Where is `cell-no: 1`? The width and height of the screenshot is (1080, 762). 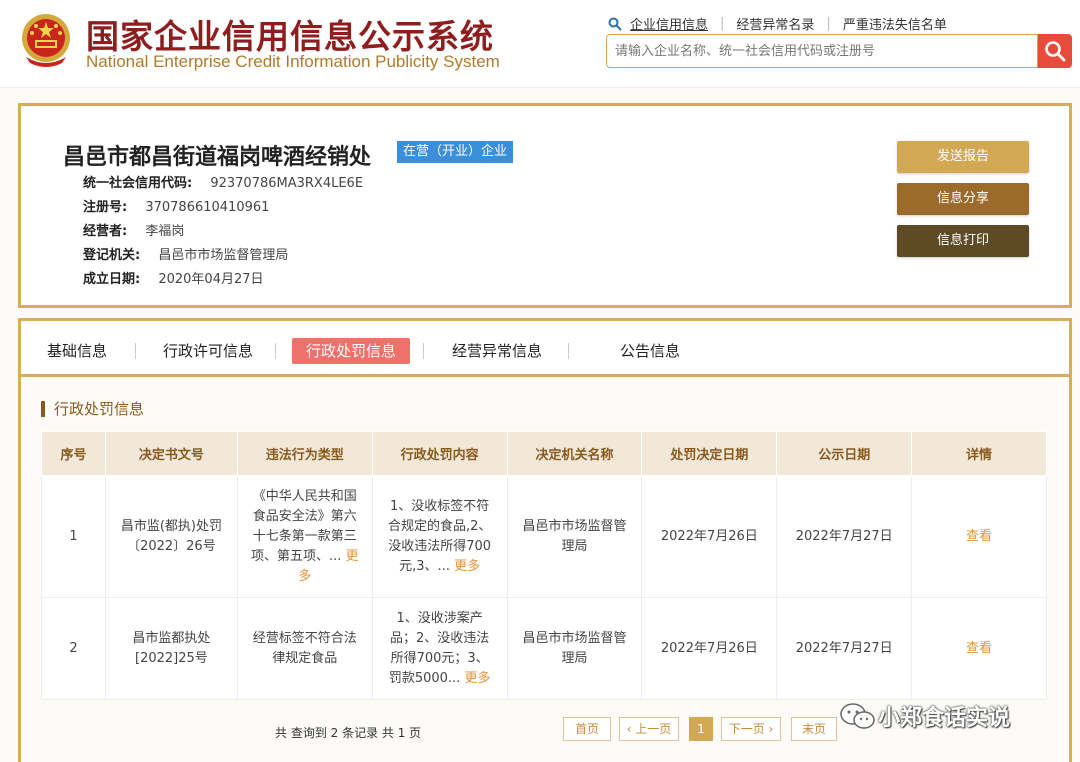
cell-no: 1 is located at coordinates (73, 536).